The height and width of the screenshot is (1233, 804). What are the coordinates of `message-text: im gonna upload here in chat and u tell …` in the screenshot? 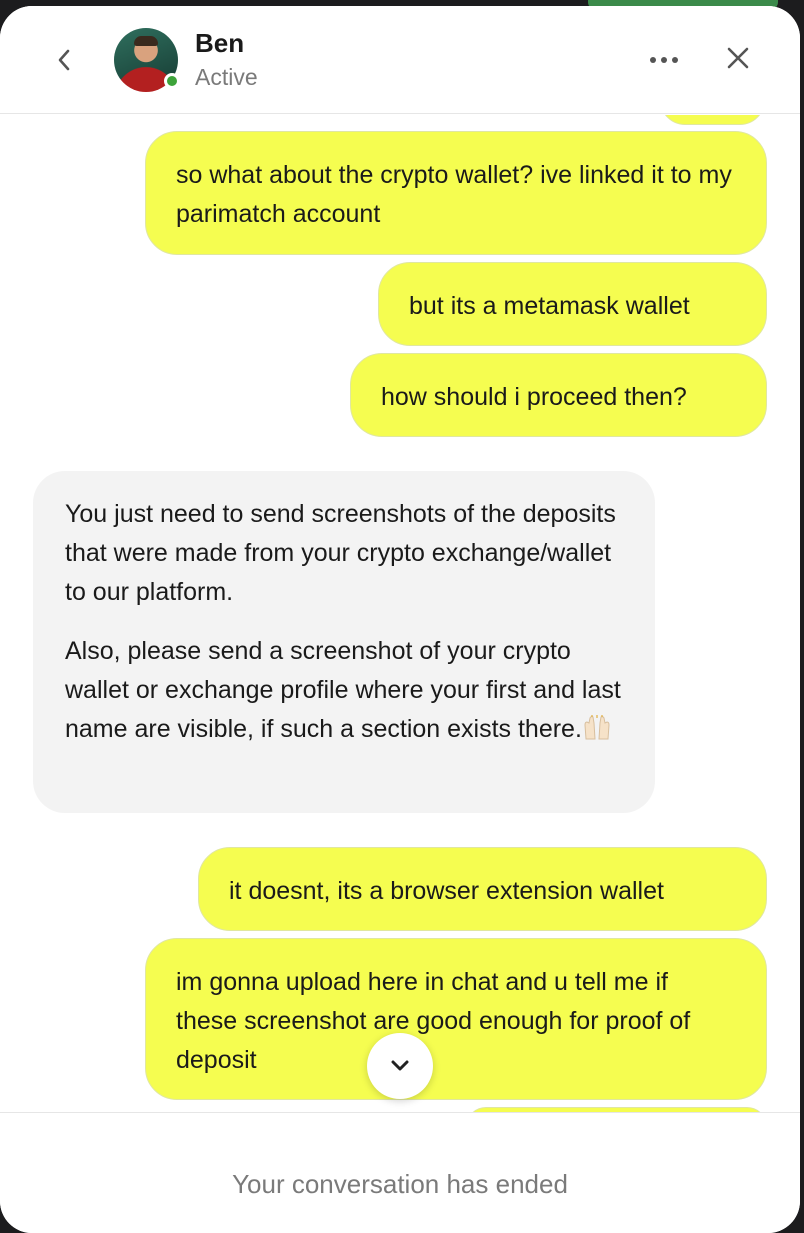 It's located at (433, 1021).